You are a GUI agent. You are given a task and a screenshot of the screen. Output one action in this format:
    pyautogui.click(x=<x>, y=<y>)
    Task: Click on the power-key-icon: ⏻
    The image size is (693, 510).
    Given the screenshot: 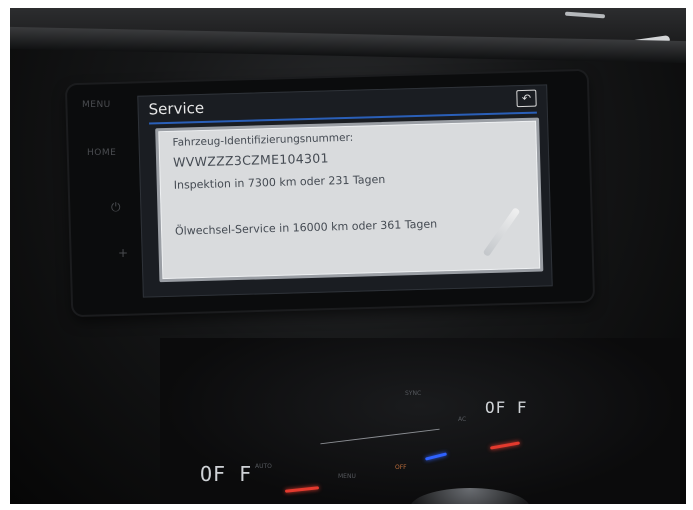 What is the action you would take?
    pyautogui.click(x=116, y=207)
    